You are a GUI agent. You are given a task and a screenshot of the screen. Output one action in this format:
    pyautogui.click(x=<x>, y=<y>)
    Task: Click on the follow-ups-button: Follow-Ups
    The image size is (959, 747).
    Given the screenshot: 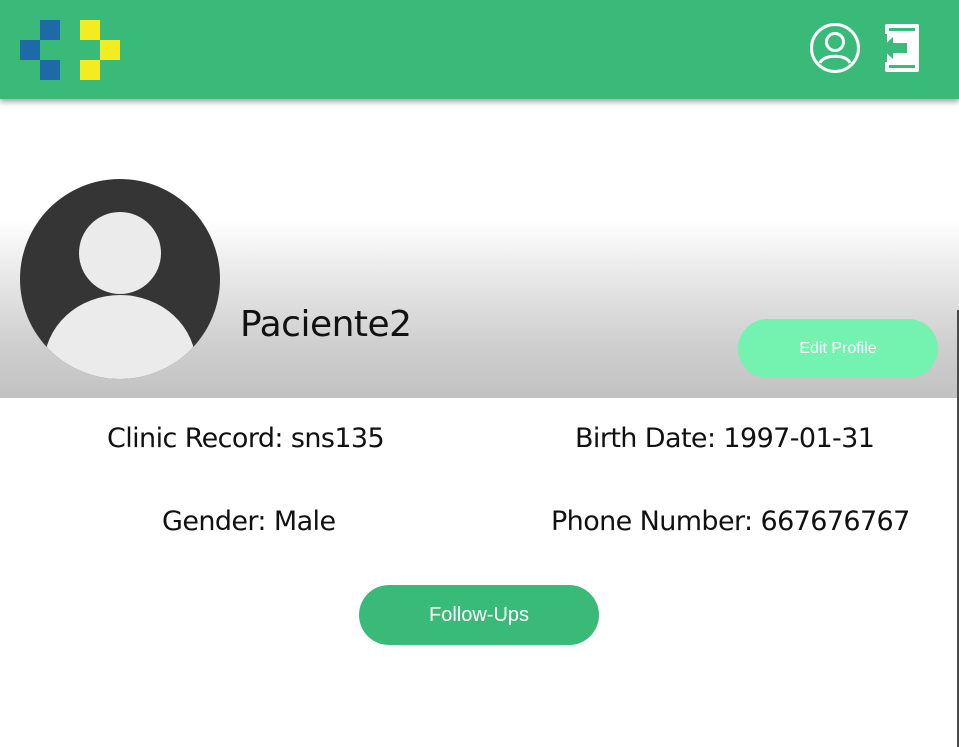 What is the action you would take?
    pyautogui.click(x=479, y=615)
    